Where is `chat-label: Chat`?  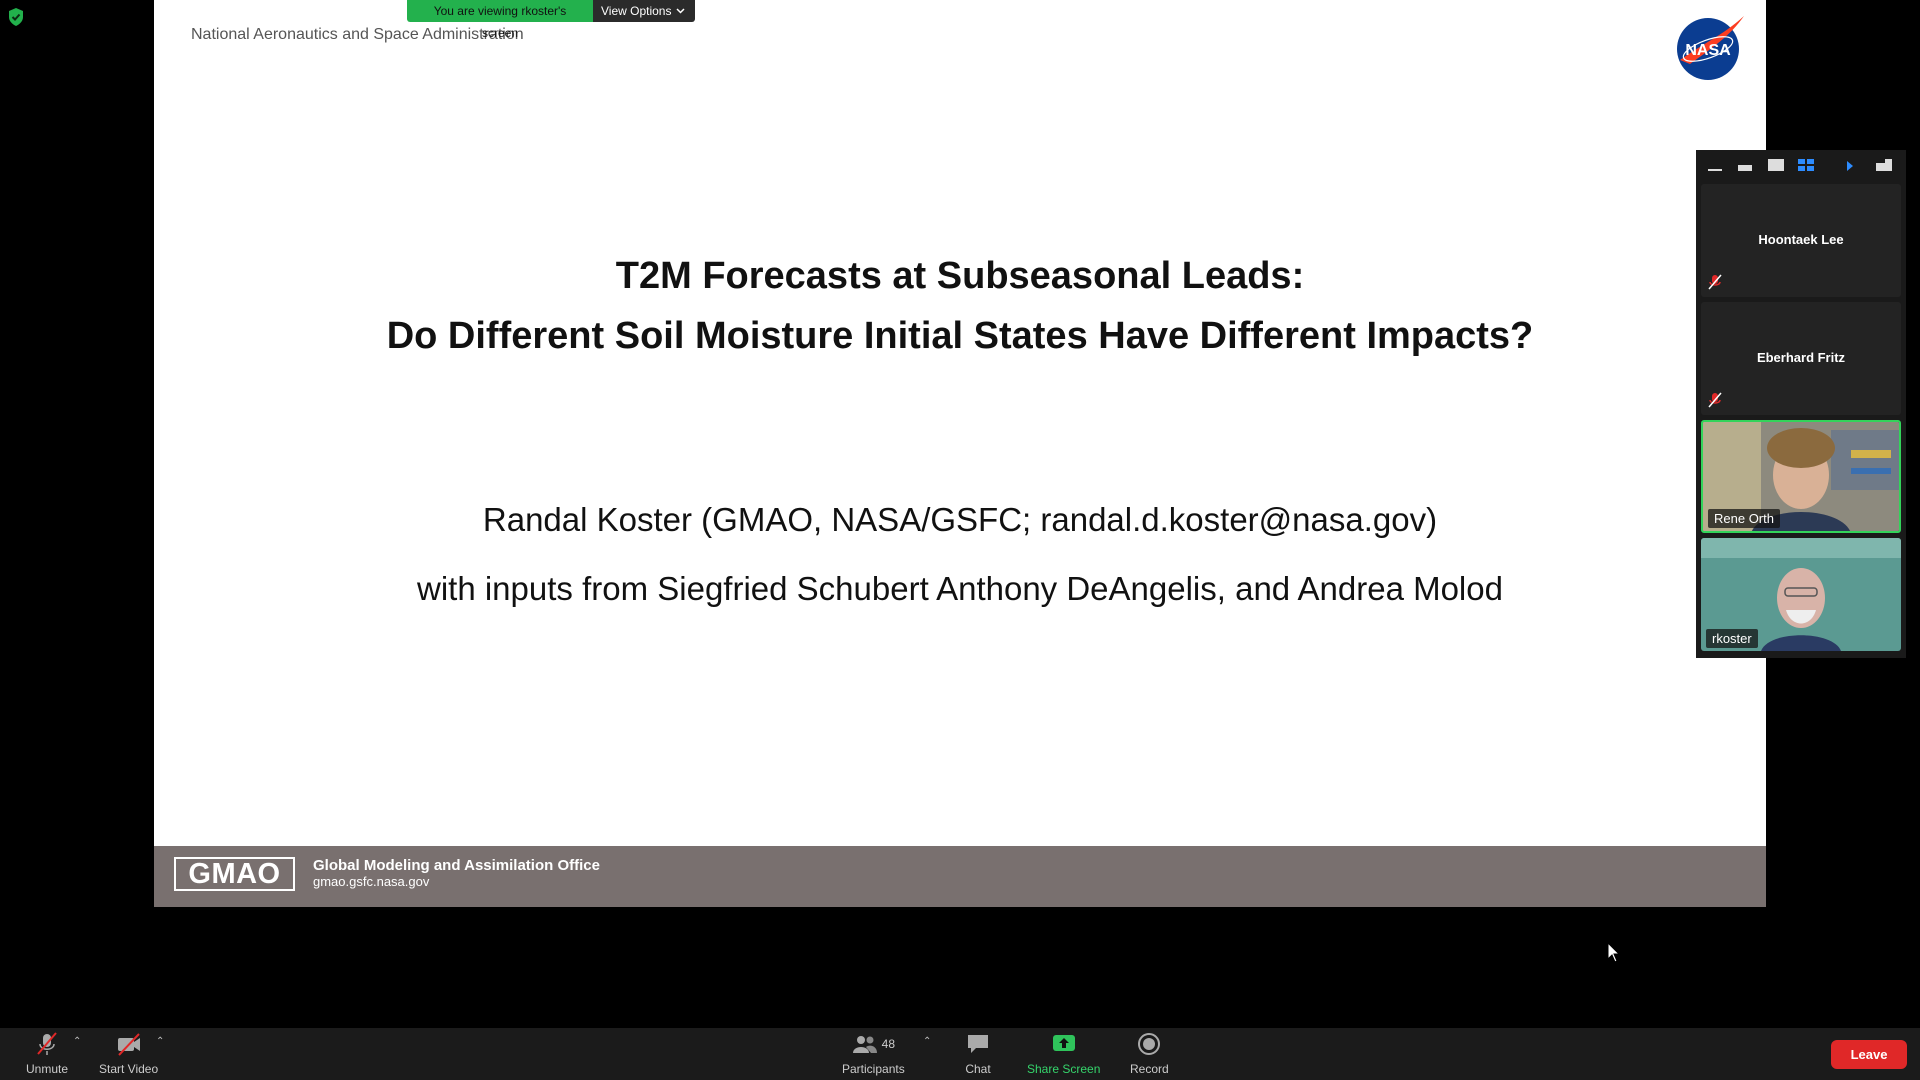
chat-label: Chat is located at coordinates (978, 1069).